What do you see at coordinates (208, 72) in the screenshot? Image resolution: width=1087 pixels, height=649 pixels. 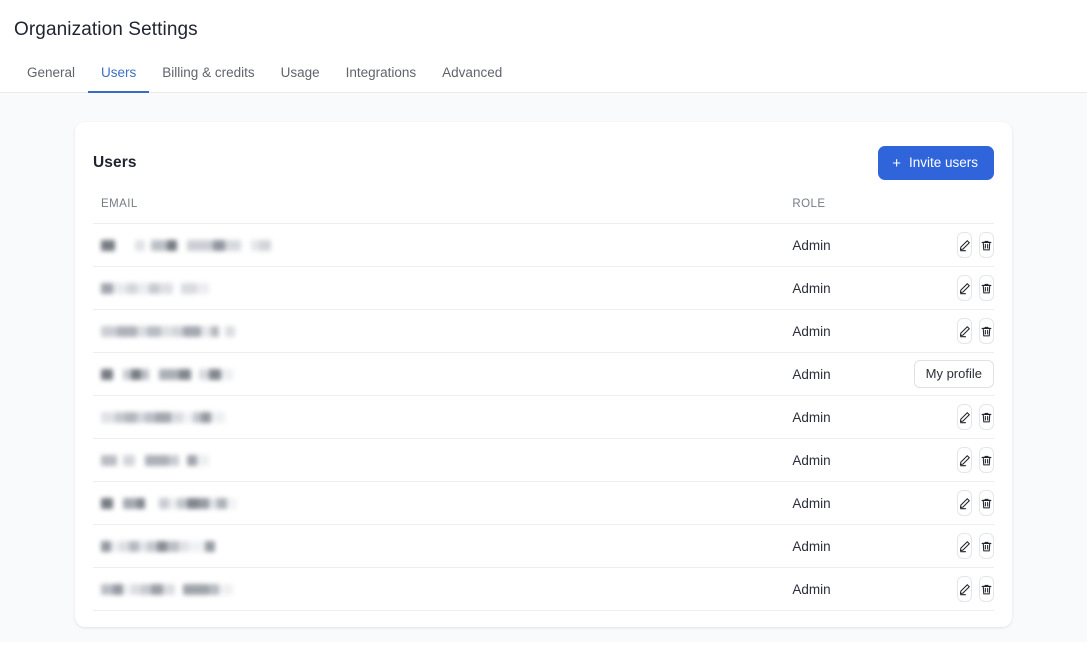 I see `tab-label: Billing & credits` at bounding box center [208, 72].